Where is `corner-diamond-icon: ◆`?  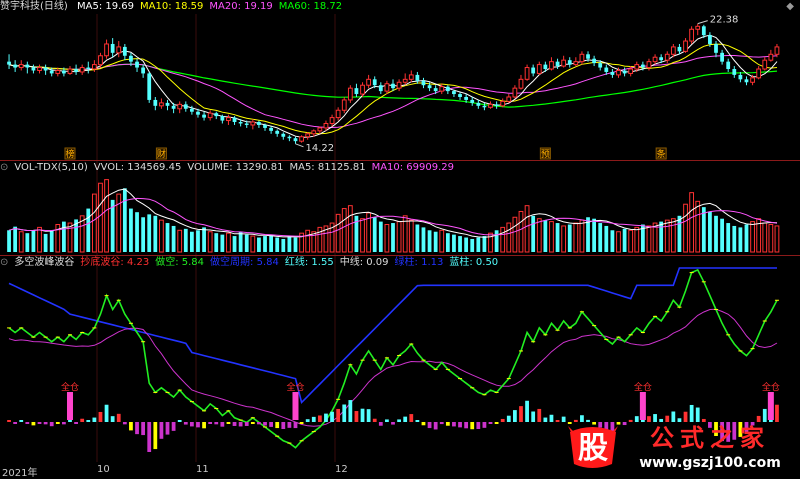 corner-diamond-icon: ◆ is located at coordinates (790, 6).